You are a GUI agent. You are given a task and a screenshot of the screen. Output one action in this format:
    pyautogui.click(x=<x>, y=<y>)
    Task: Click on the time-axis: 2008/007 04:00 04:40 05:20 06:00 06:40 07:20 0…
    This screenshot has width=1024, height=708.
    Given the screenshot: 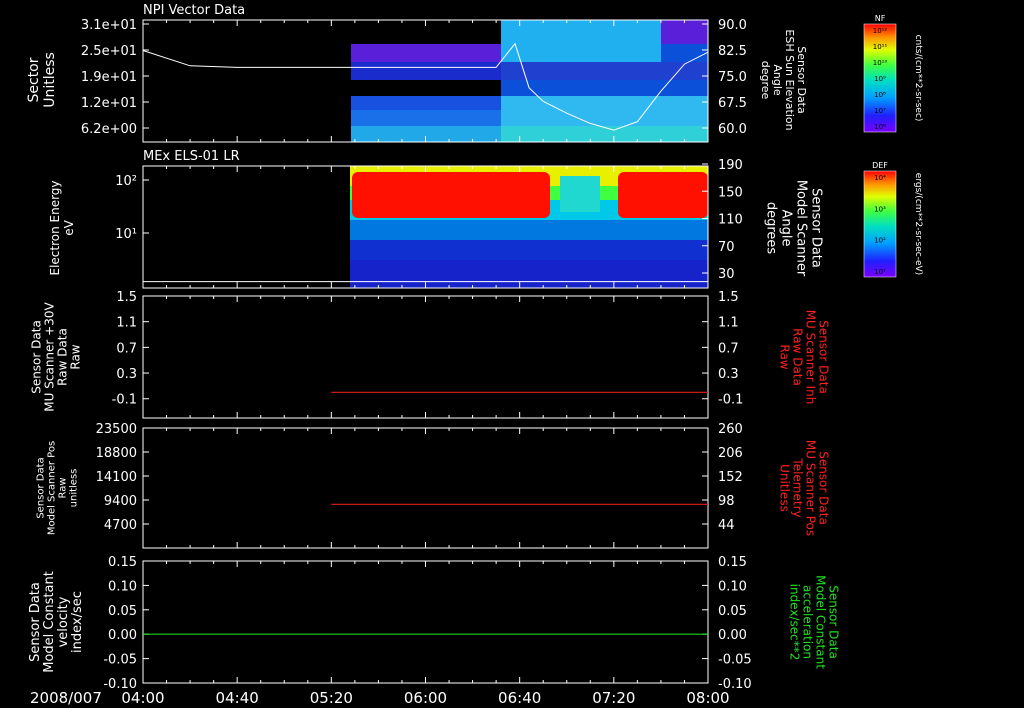 What is the action you would take?
    pyautogui.click(x=380, y=698)
    